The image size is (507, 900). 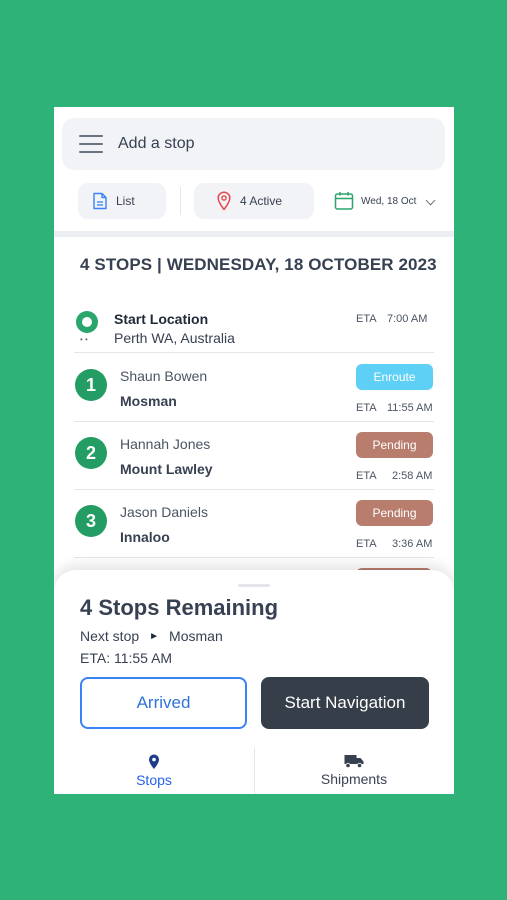 I want to click on menu-icon, so click(x=91, y=144).